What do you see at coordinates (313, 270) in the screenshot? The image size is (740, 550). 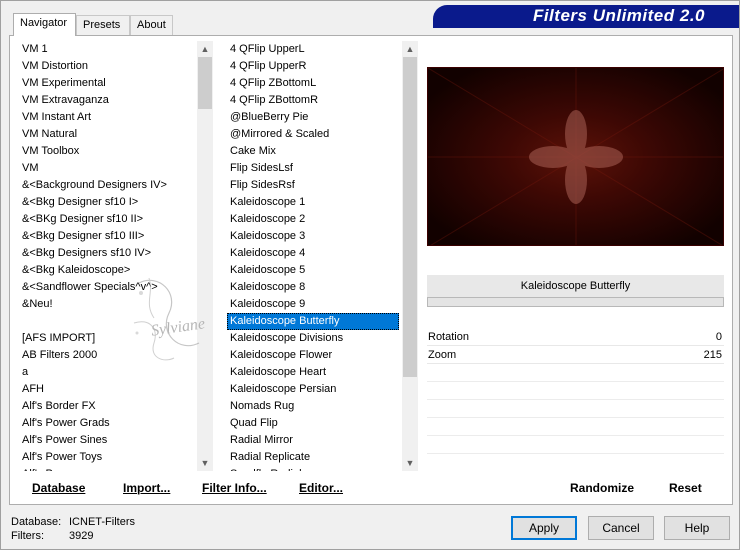 I see `list-item: Kaleidoscope 5` at bounding box center [313, 270].